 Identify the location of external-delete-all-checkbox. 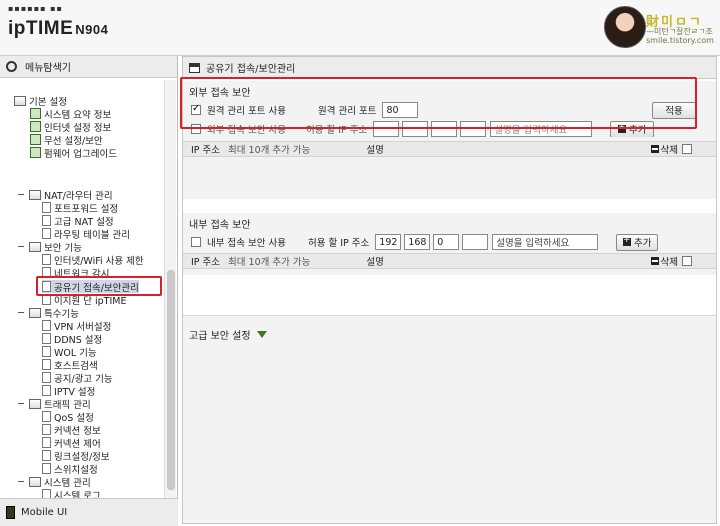
(687, 149).